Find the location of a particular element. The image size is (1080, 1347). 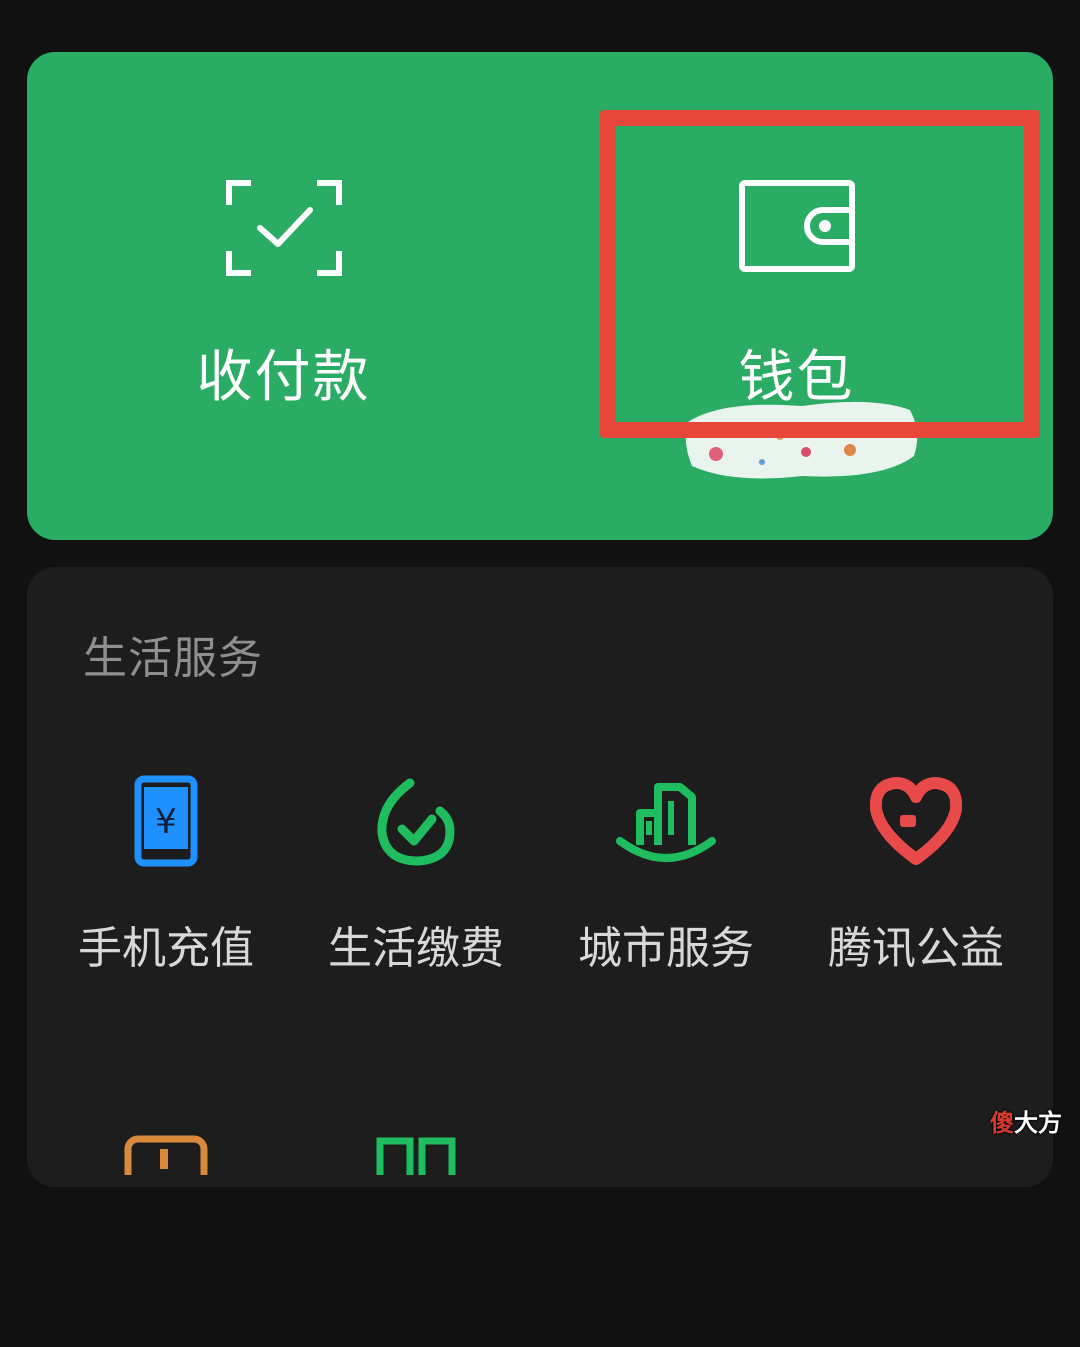

phone-topup-icon: ¥ is located at coordinates (166, 823).